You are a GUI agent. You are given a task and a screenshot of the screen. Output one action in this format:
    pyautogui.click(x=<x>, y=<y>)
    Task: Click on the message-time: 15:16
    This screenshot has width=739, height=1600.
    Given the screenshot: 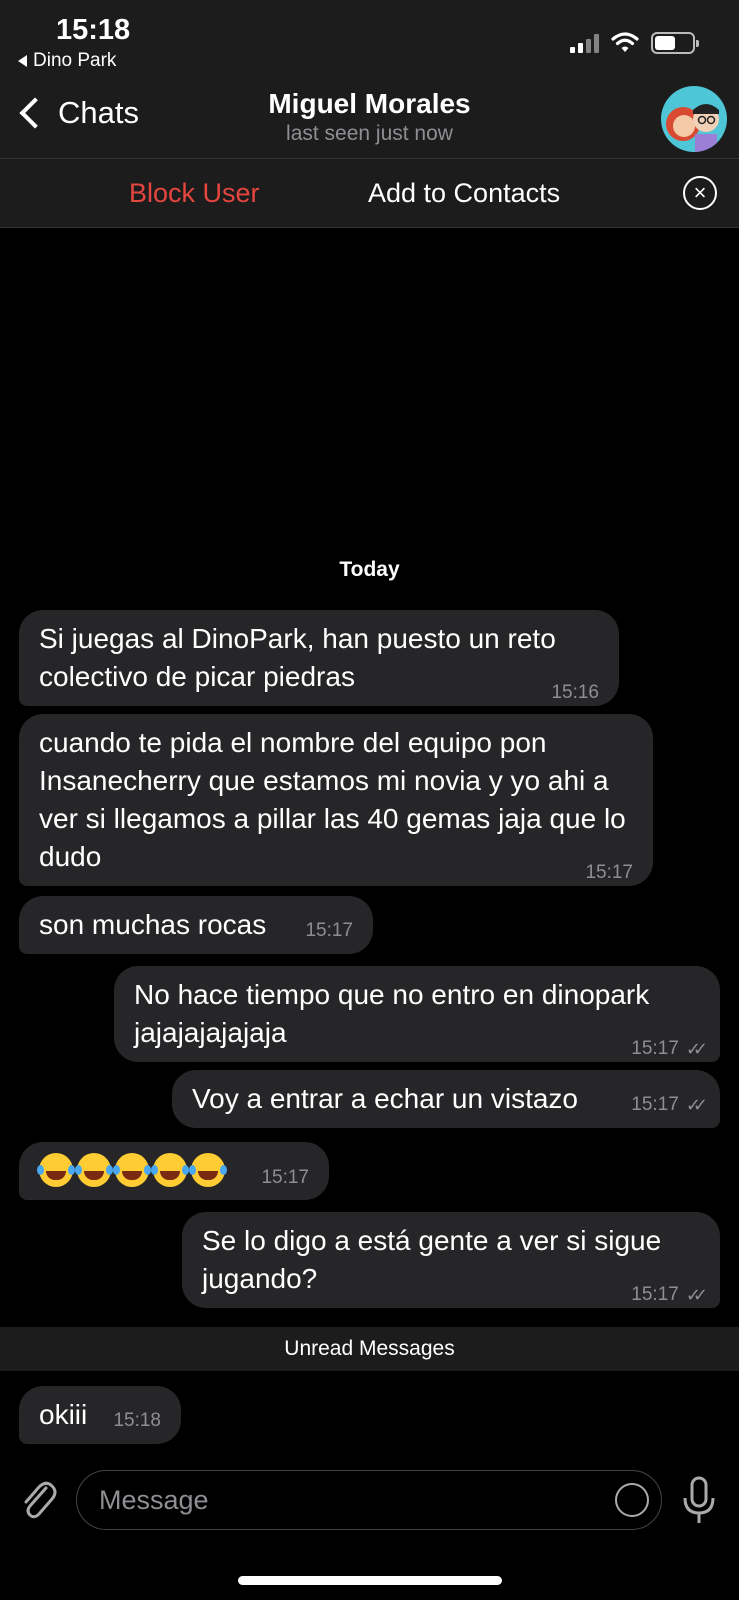 What is the action you would take?
    pyautogui.click(x=575, y=692)
    